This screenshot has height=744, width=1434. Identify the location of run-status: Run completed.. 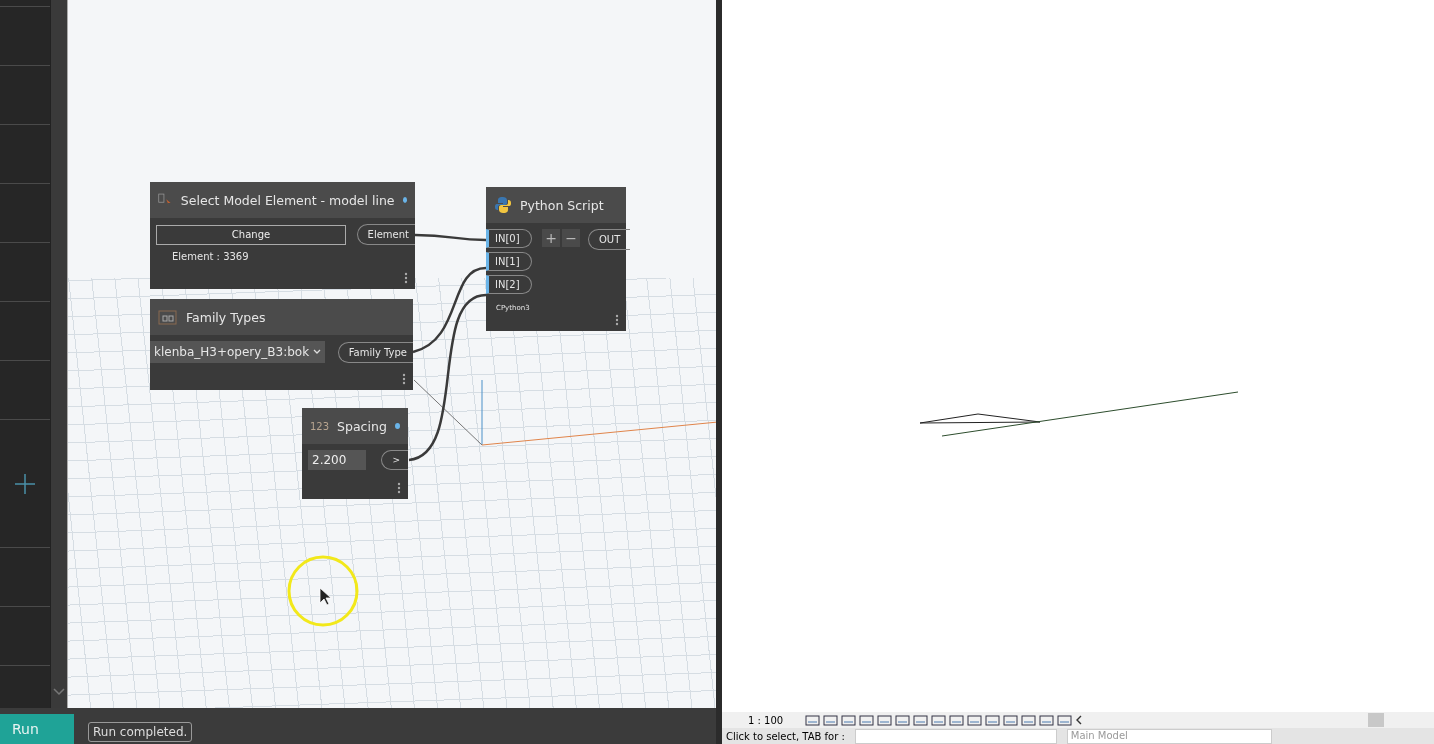
(140, 732).